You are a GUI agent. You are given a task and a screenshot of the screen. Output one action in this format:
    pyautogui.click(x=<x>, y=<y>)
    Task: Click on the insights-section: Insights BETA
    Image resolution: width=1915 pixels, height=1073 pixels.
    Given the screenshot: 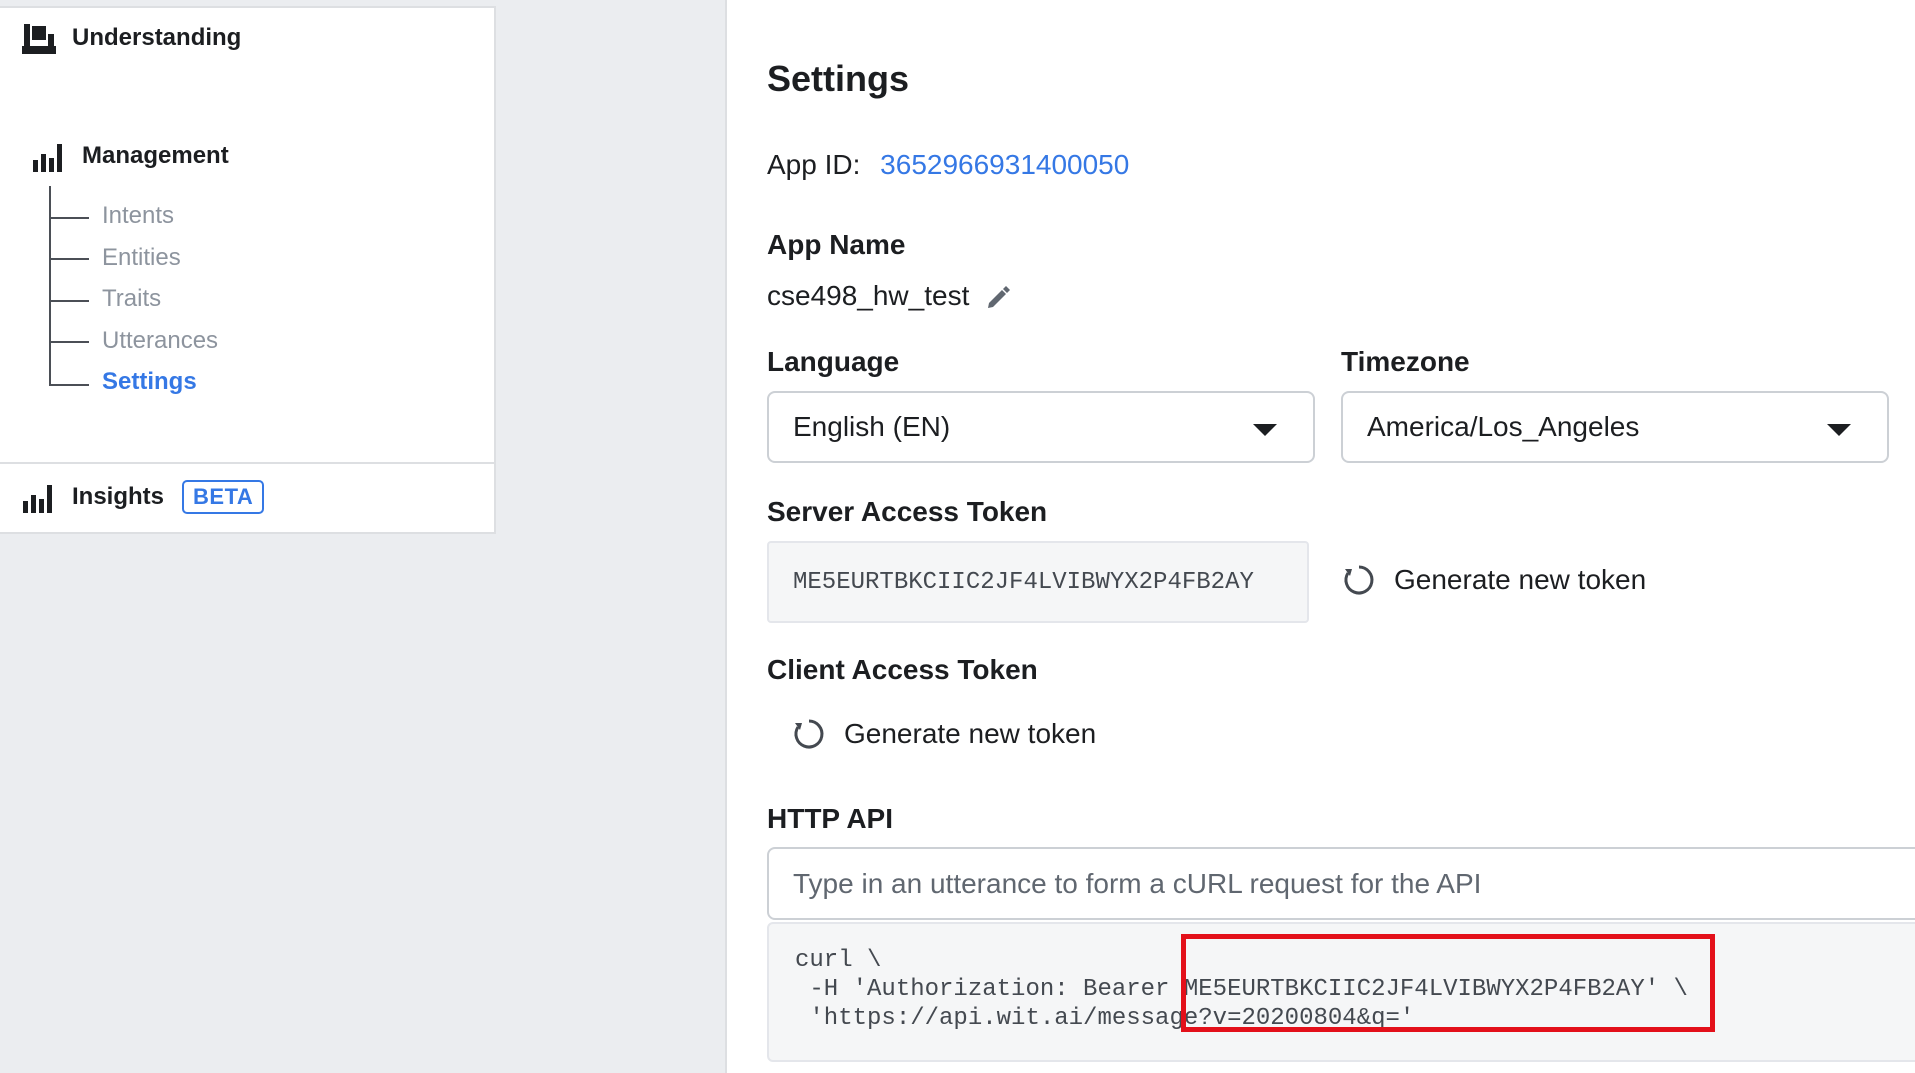 What is the action you would take?
    pyautogui.click(x=248, y=498)
    